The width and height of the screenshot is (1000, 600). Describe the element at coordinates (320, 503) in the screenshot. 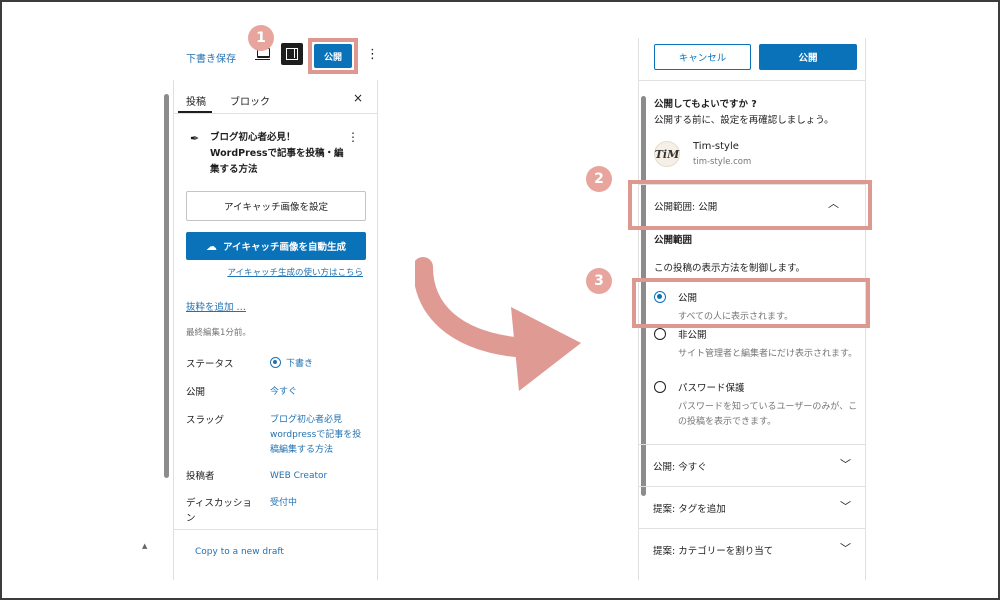

I see `discussion-link: 受付中` at that location.